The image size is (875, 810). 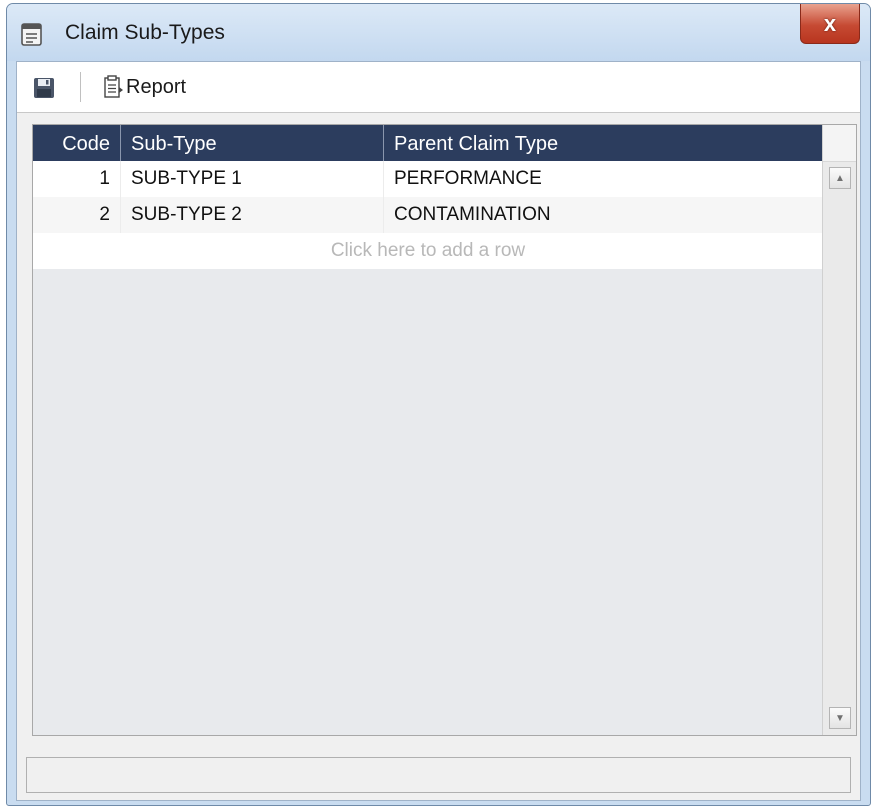 I want to click on vertical-scrollbar: ▲ ▼, so click(x=839, y=430).